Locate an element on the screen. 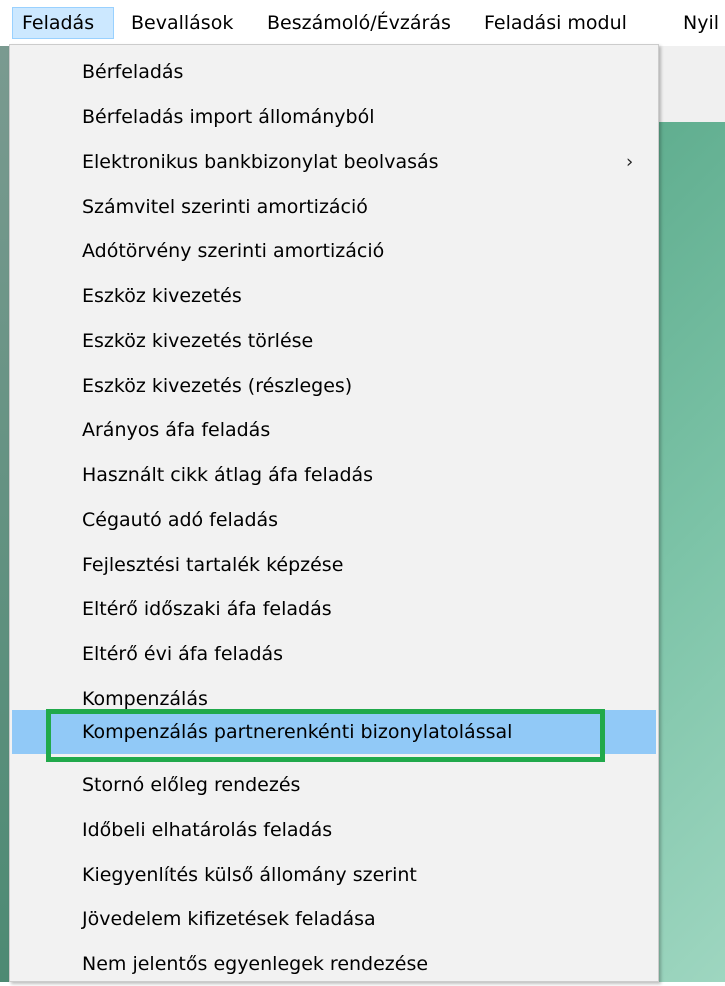 This screenshot has height=986, width=725. menu-item-szamvitel-amortizacio: Számvitel szerinti amortizáció is located at coordinates (334, 207).